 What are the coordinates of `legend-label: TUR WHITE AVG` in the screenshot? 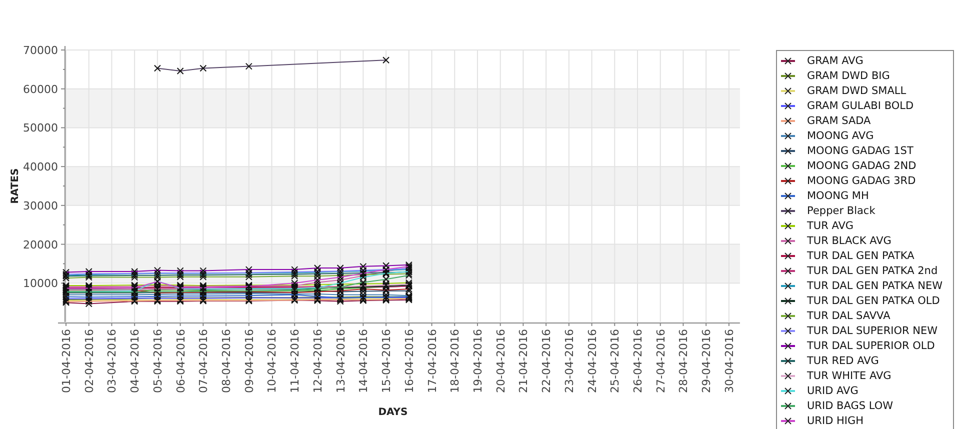 It's located at (849, 376).